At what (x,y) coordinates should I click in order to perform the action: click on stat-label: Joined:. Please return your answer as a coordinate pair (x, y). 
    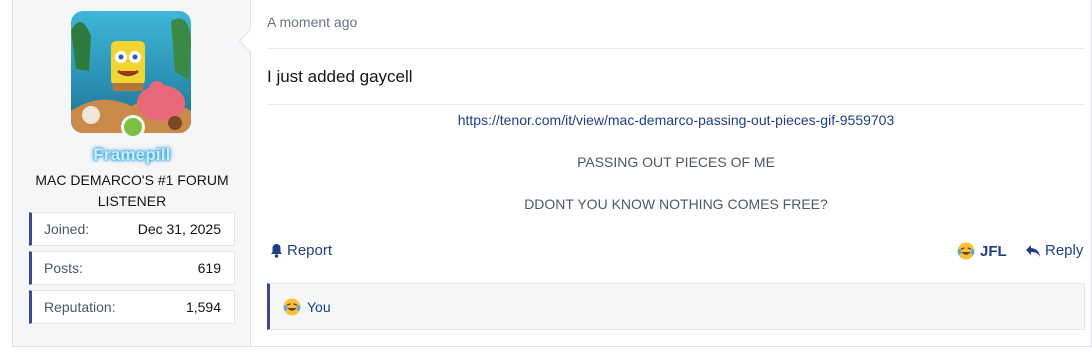
    Looking at the image, I should click on (67, 229).